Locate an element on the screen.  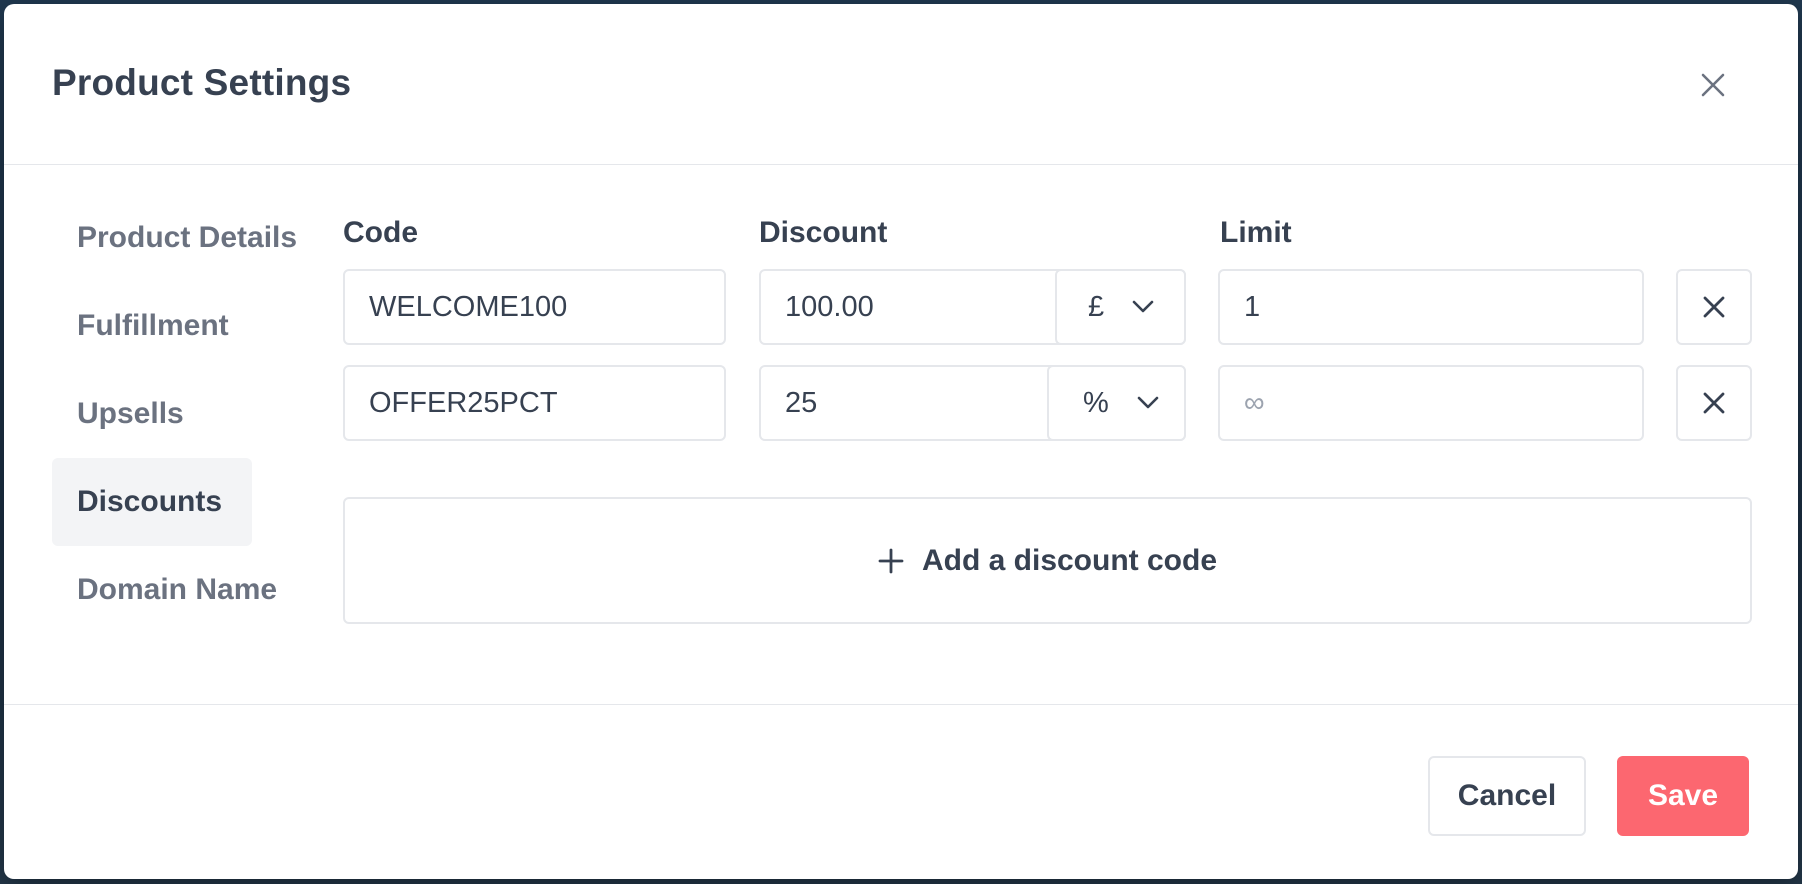
sidebar-item-domain-name: Domain Name is located at coordinates (177, 590).